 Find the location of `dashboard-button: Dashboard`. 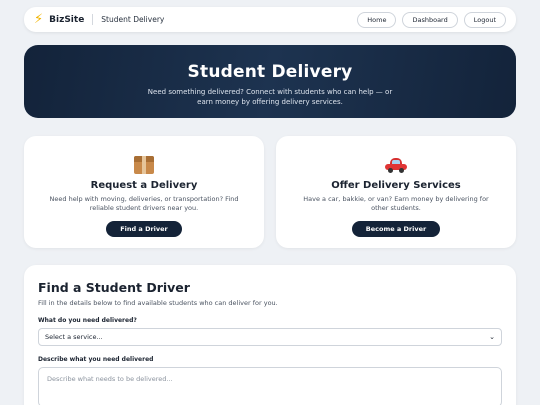

dashboard-button: Dashboard is located at coordinates (430, 19).